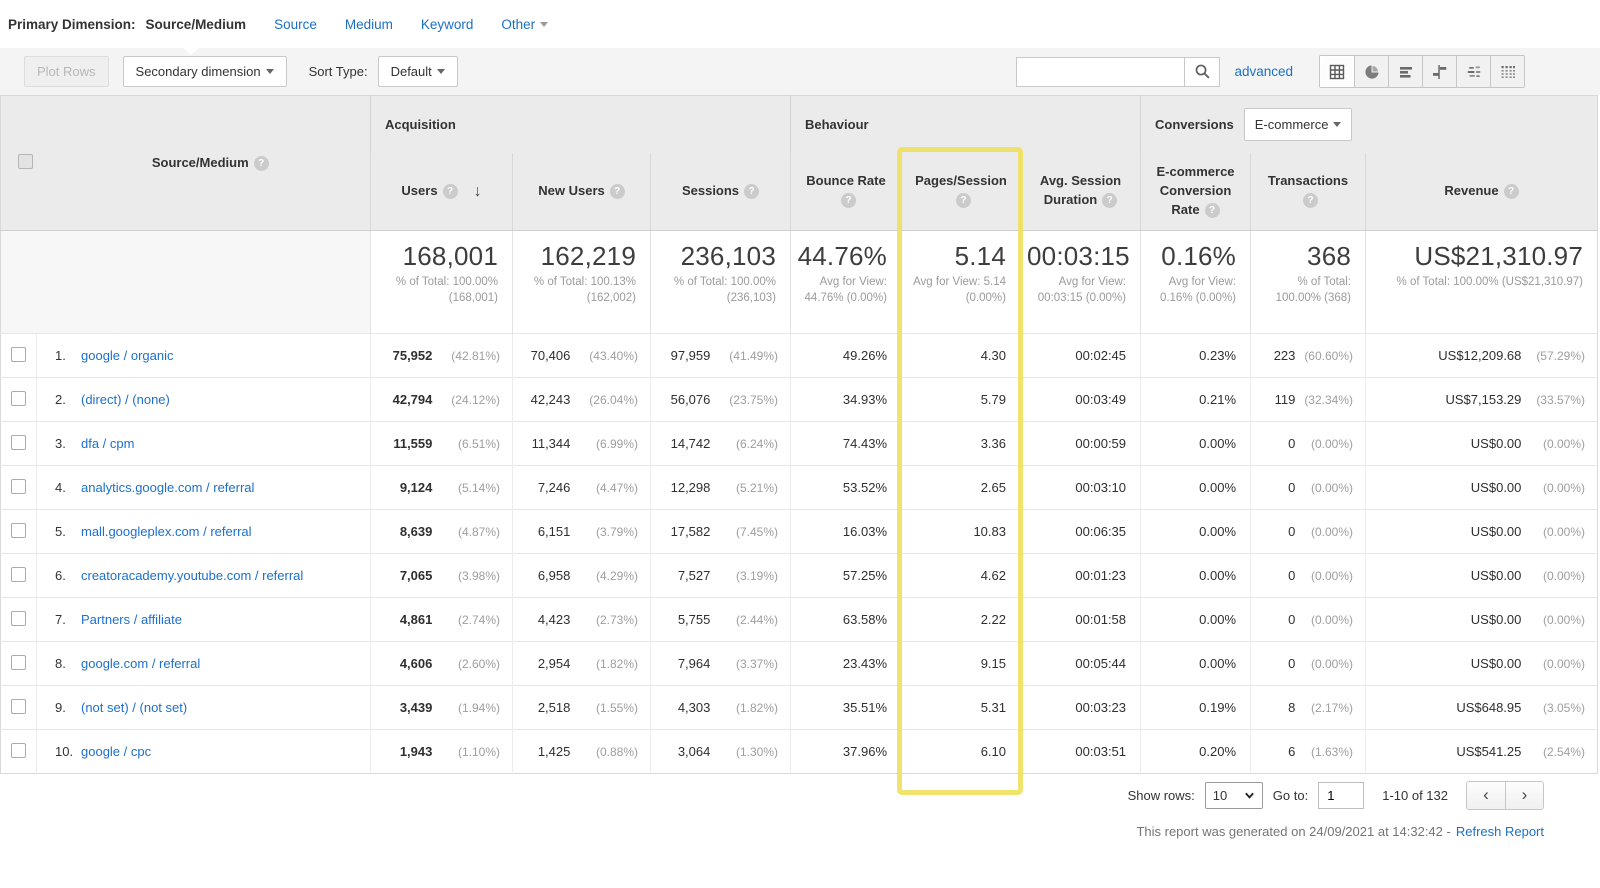 Image resolution: width=1600 pixels, height=888 pixels. Describe the element at coordinates (369, 24) in the screenshot. I see `dimension-tab-medium: Medium` at that location.